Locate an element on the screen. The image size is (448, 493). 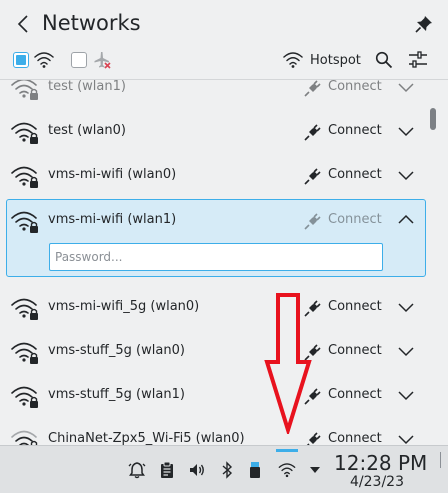
network-name: ChinaNet-Zpx5_Wi-Fi5 (wlan0) is located at coordinates (146, 438).